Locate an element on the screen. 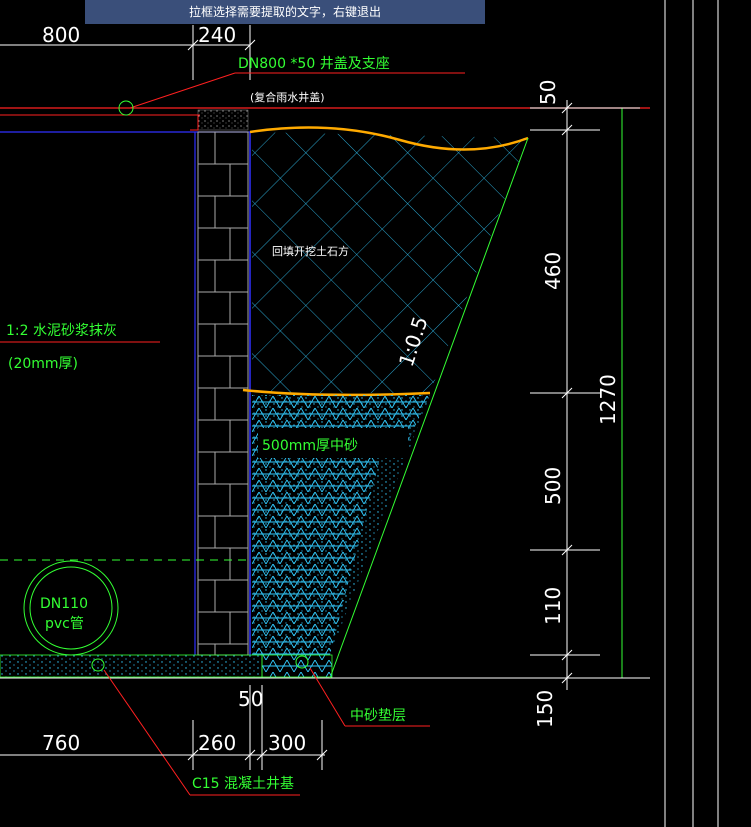 The height and width of the screenshot is (827, 751). dim-500: 500 is located at coordinates (553, 486).